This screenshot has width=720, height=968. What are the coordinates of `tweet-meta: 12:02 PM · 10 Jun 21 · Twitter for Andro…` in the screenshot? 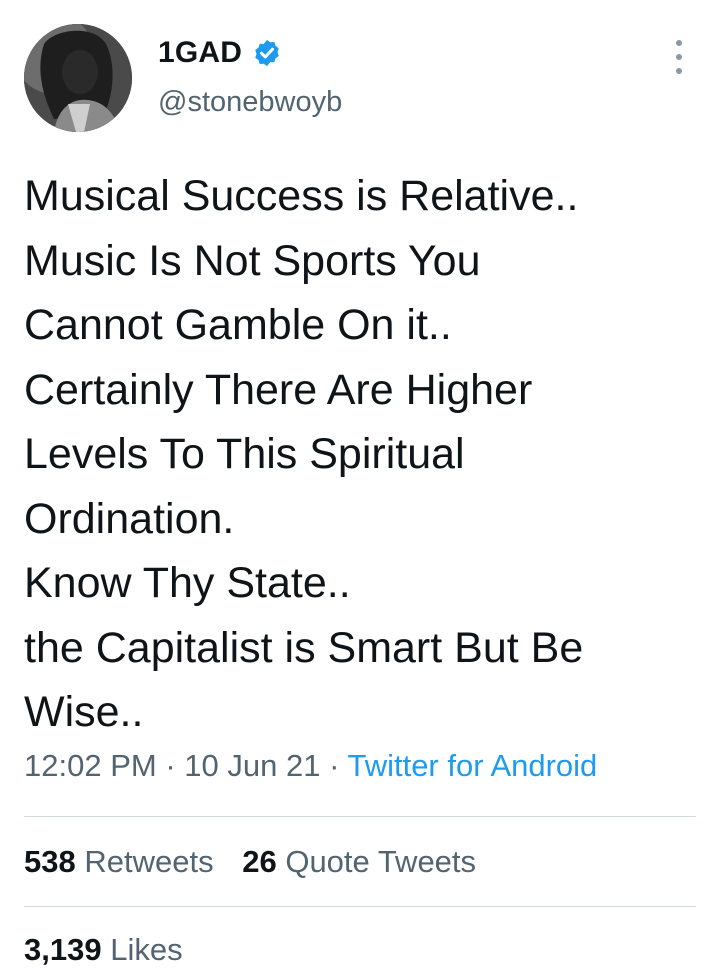 It's located at (310, 766).